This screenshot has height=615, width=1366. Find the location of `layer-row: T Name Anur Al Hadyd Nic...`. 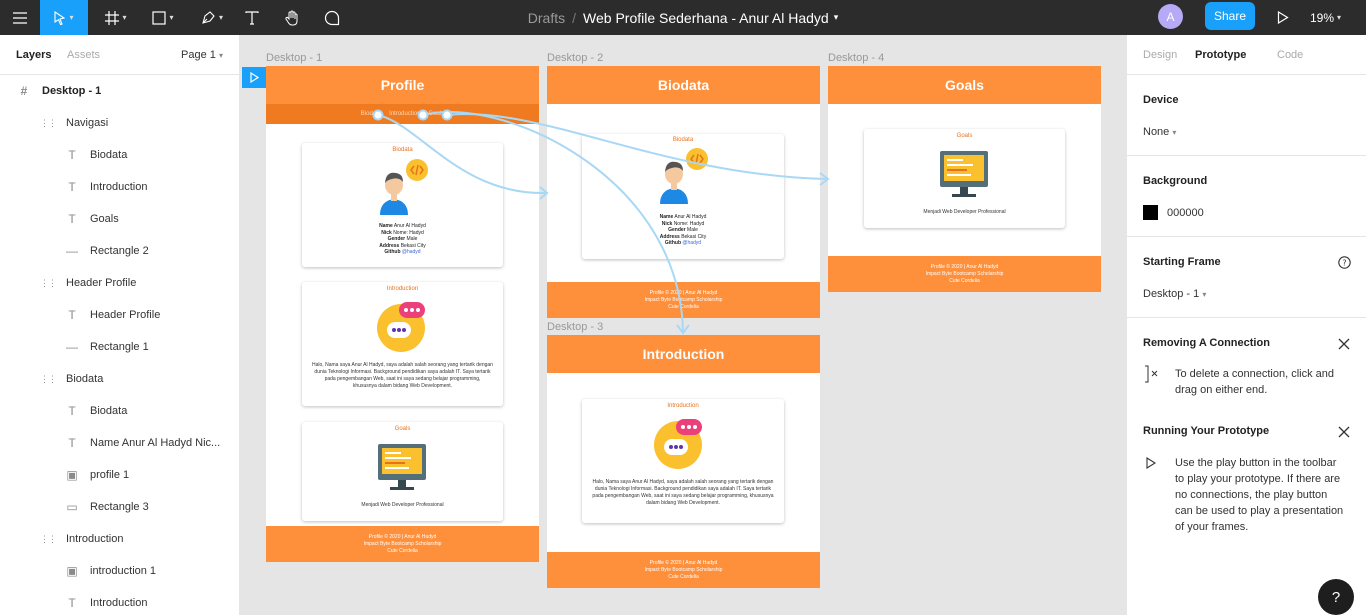

layer-row: T Name Anur Al Hadyd Nic... is located at coordinates (120, 443).